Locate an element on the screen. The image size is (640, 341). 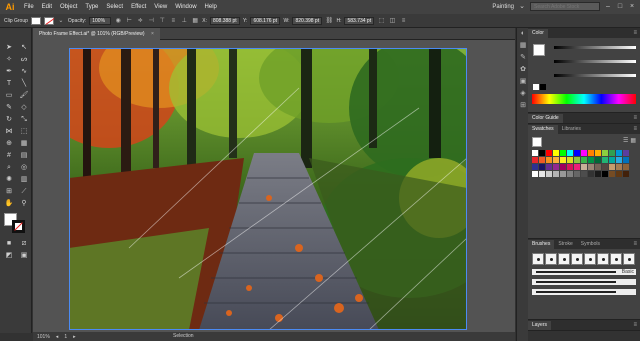
align-top-icon: ⊤ is located at coordinates (162, 21).